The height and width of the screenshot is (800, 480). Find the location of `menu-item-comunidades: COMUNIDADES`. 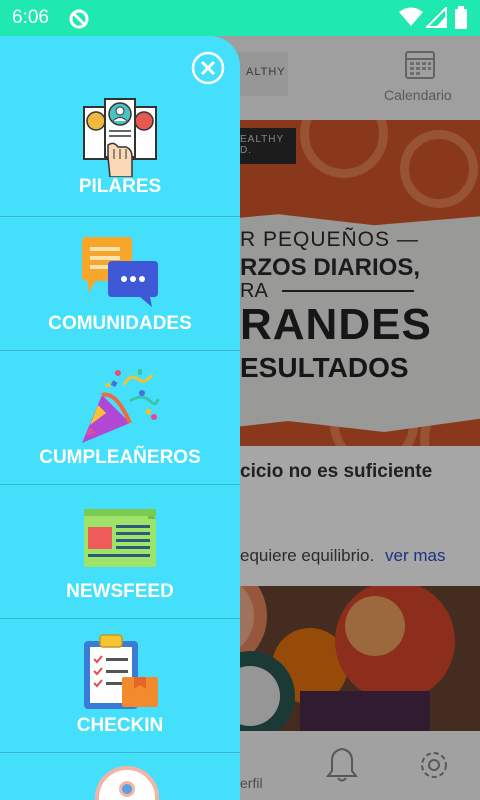

menu-item-comunidades: COMUNIDADES is located at coordinates (120, 284).